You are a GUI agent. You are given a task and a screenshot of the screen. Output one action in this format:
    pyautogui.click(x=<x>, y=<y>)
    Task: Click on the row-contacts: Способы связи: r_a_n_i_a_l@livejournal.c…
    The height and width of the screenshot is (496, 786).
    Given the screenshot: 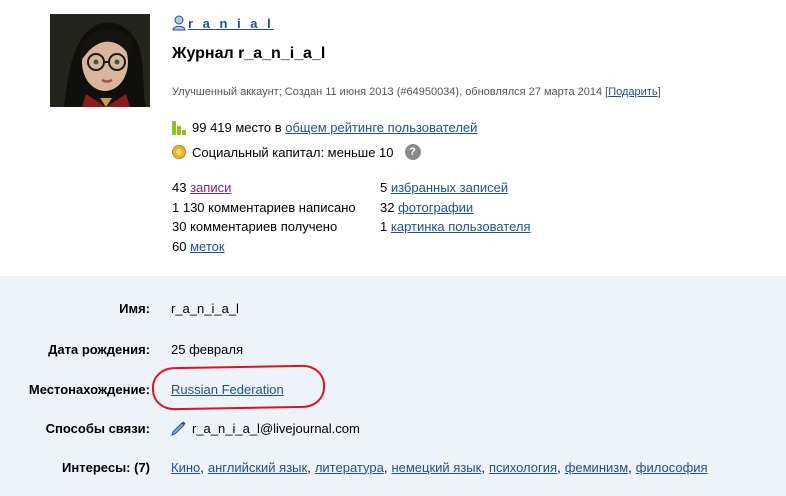 What is the action you would take?
    pyautogui.click(x=393, y=428)
    